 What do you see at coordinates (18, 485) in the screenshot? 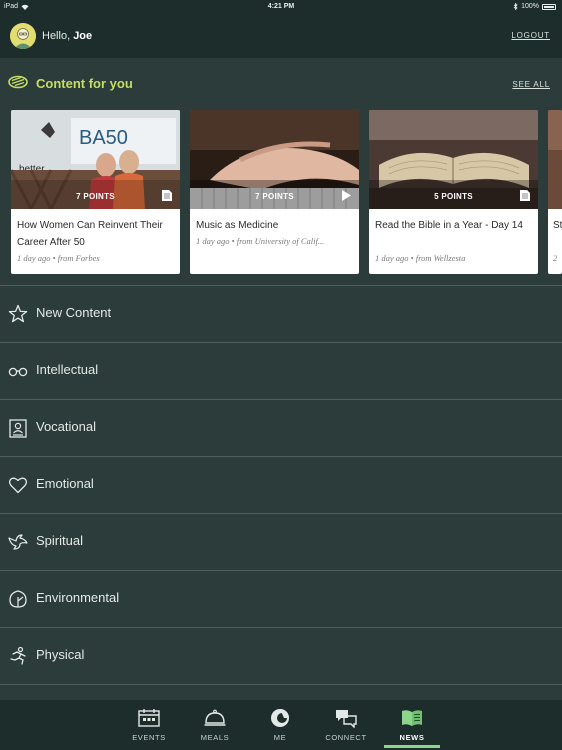
I see `heart-icon` at bounding box center [18, 485].